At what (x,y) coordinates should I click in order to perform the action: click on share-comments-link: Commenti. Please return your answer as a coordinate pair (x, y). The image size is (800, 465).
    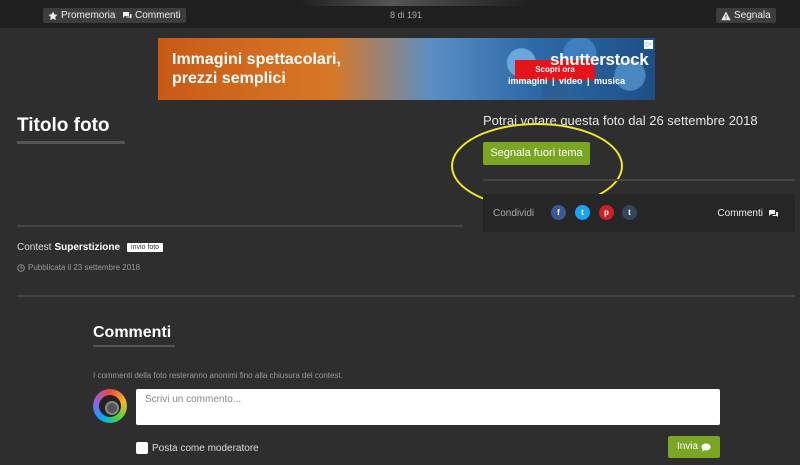
    Looking at the image, I should click on (748, 213).